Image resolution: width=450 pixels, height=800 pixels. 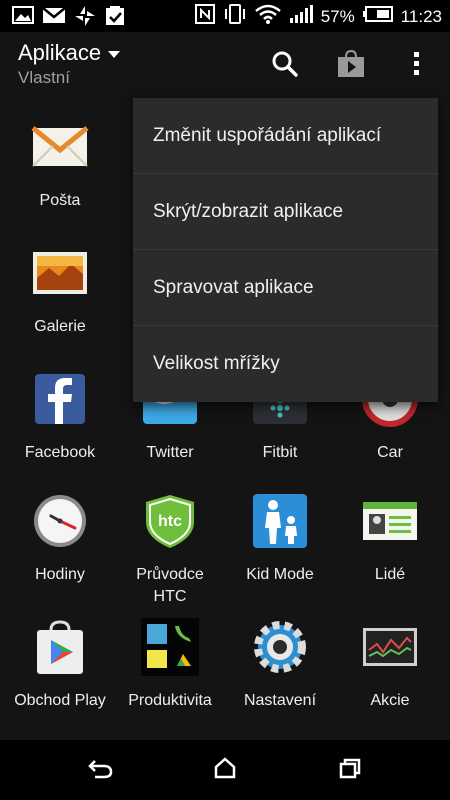 I want to click on battery-icon, so click(x=377, y=16).